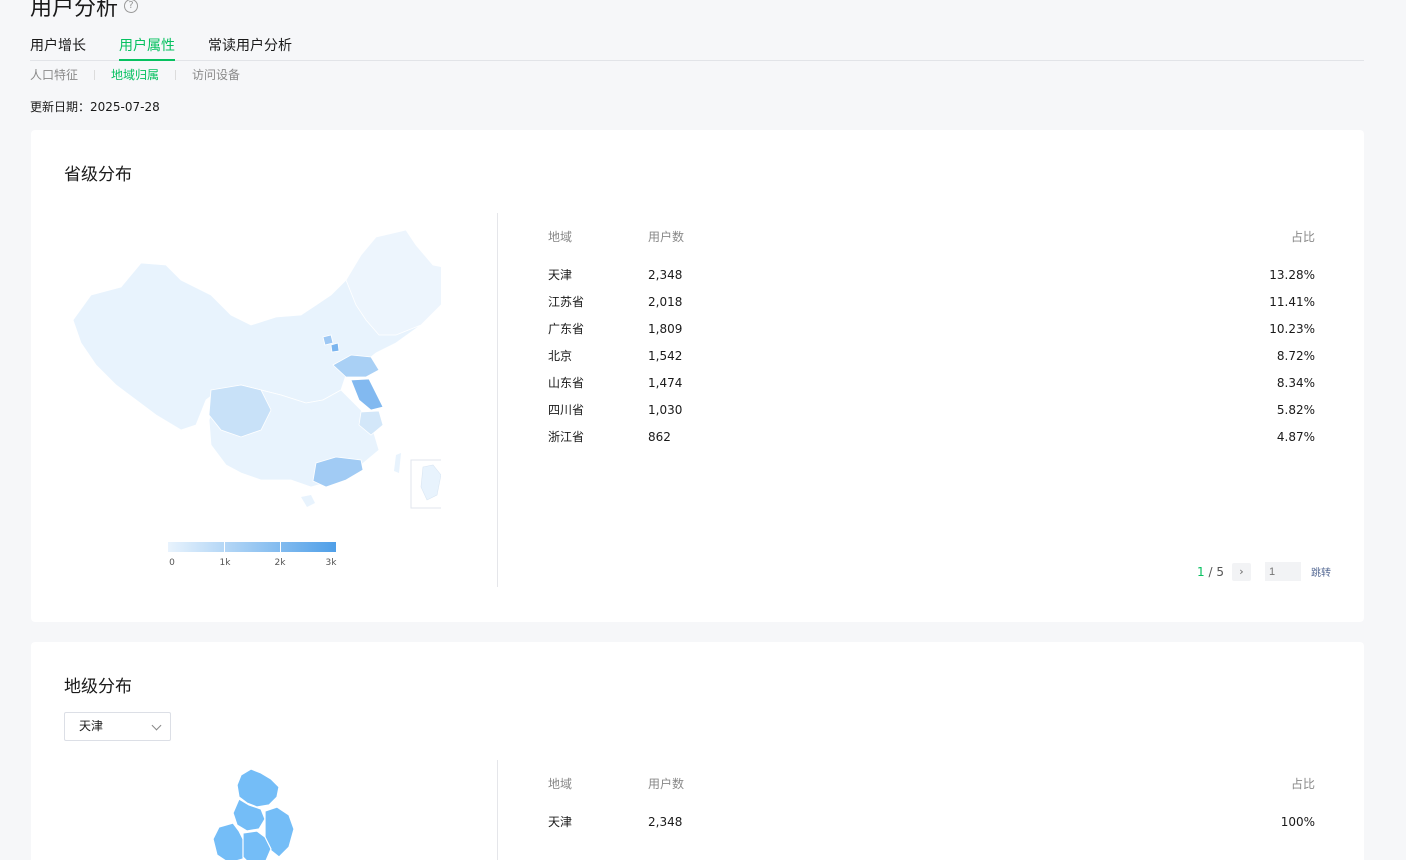 The image size is (1406, 860). I want to click on cell-region: 北京, so click(560, 356).